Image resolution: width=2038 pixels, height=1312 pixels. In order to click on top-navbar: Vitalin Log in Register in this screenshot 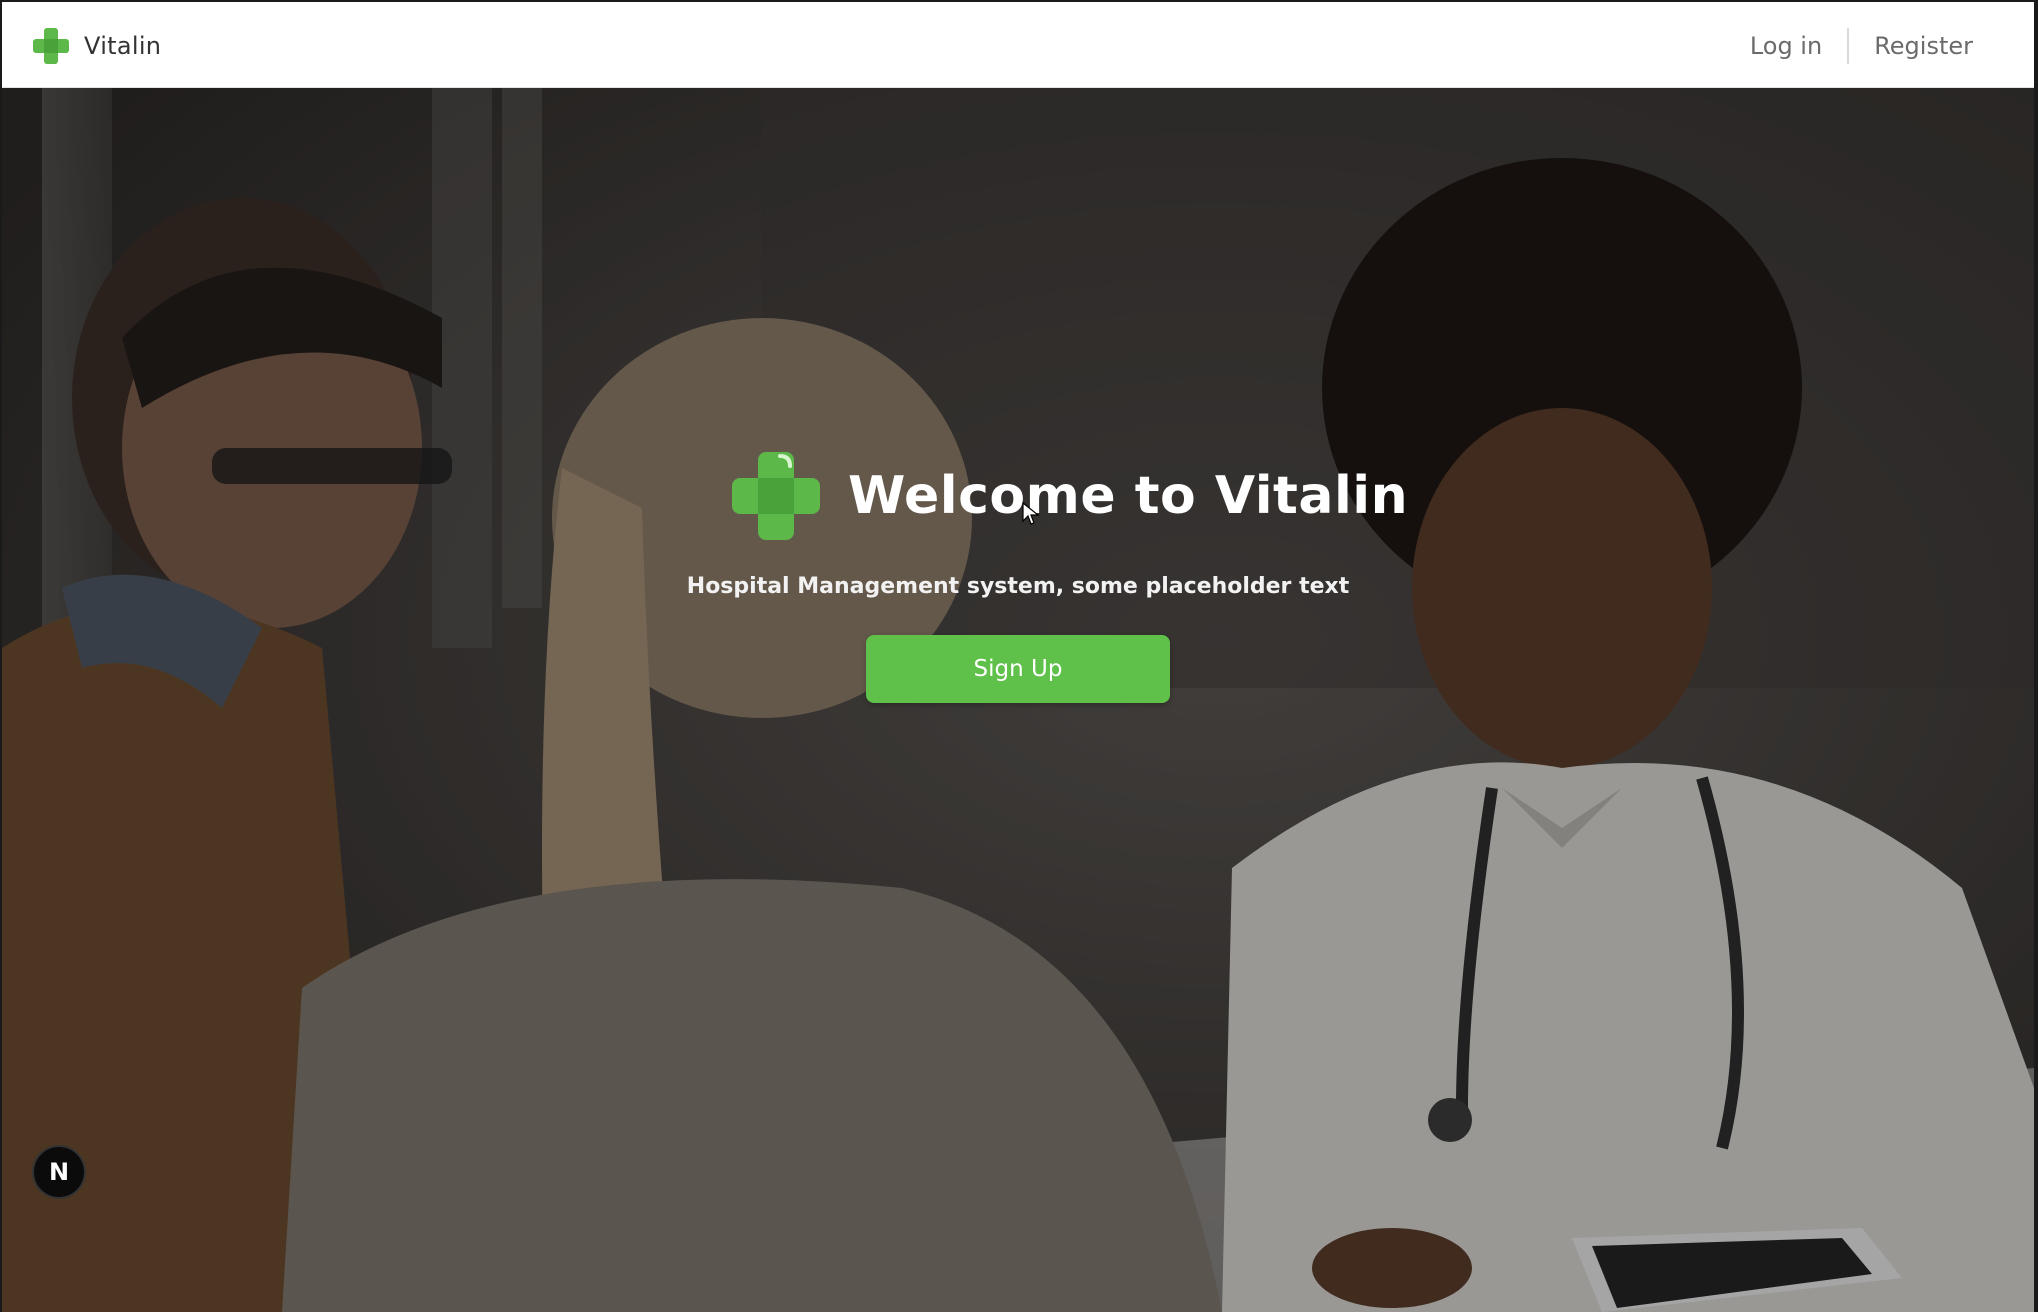, I will do `click(1018, 45)`.